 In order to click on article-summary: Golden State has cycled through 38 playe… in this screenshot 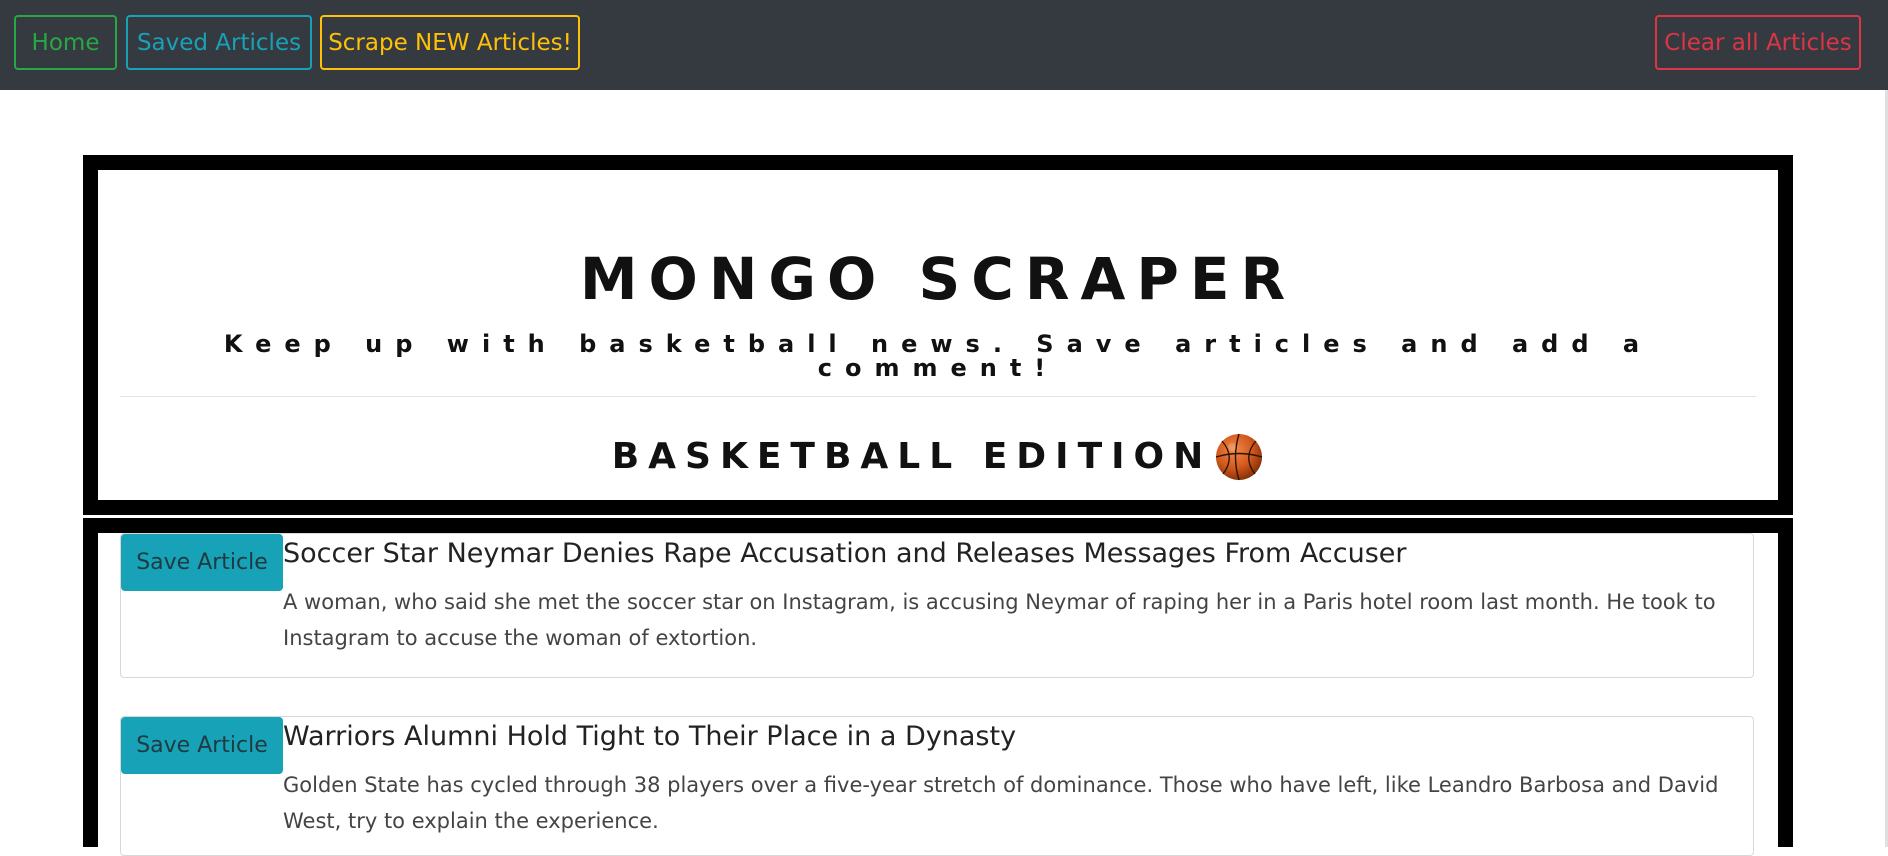, I will do `click(1001, 803)`.